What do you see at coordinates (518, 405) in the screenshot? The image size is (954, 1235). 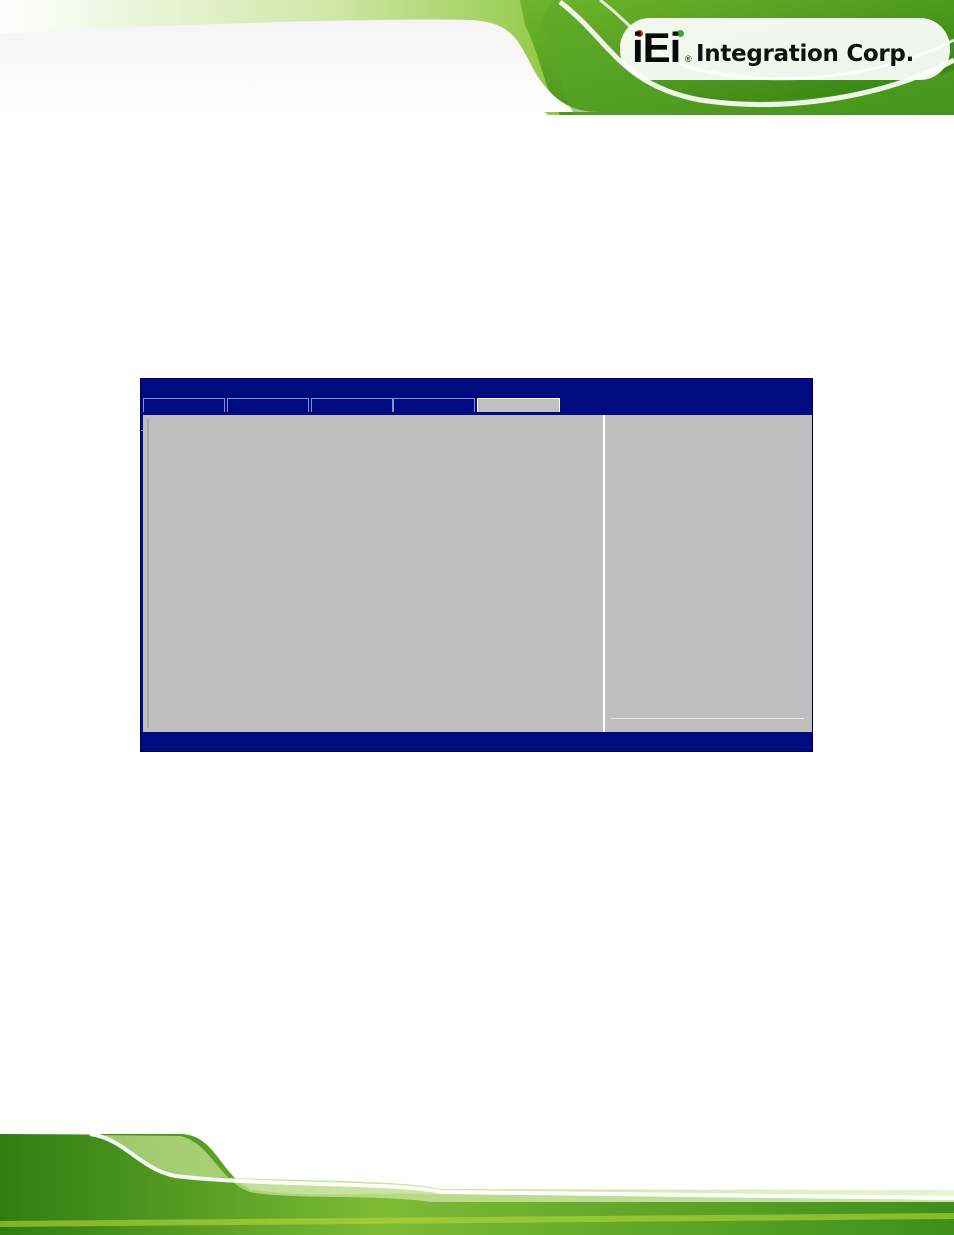 I see `bios-tab-5-active` at bounding box center [518, 405].